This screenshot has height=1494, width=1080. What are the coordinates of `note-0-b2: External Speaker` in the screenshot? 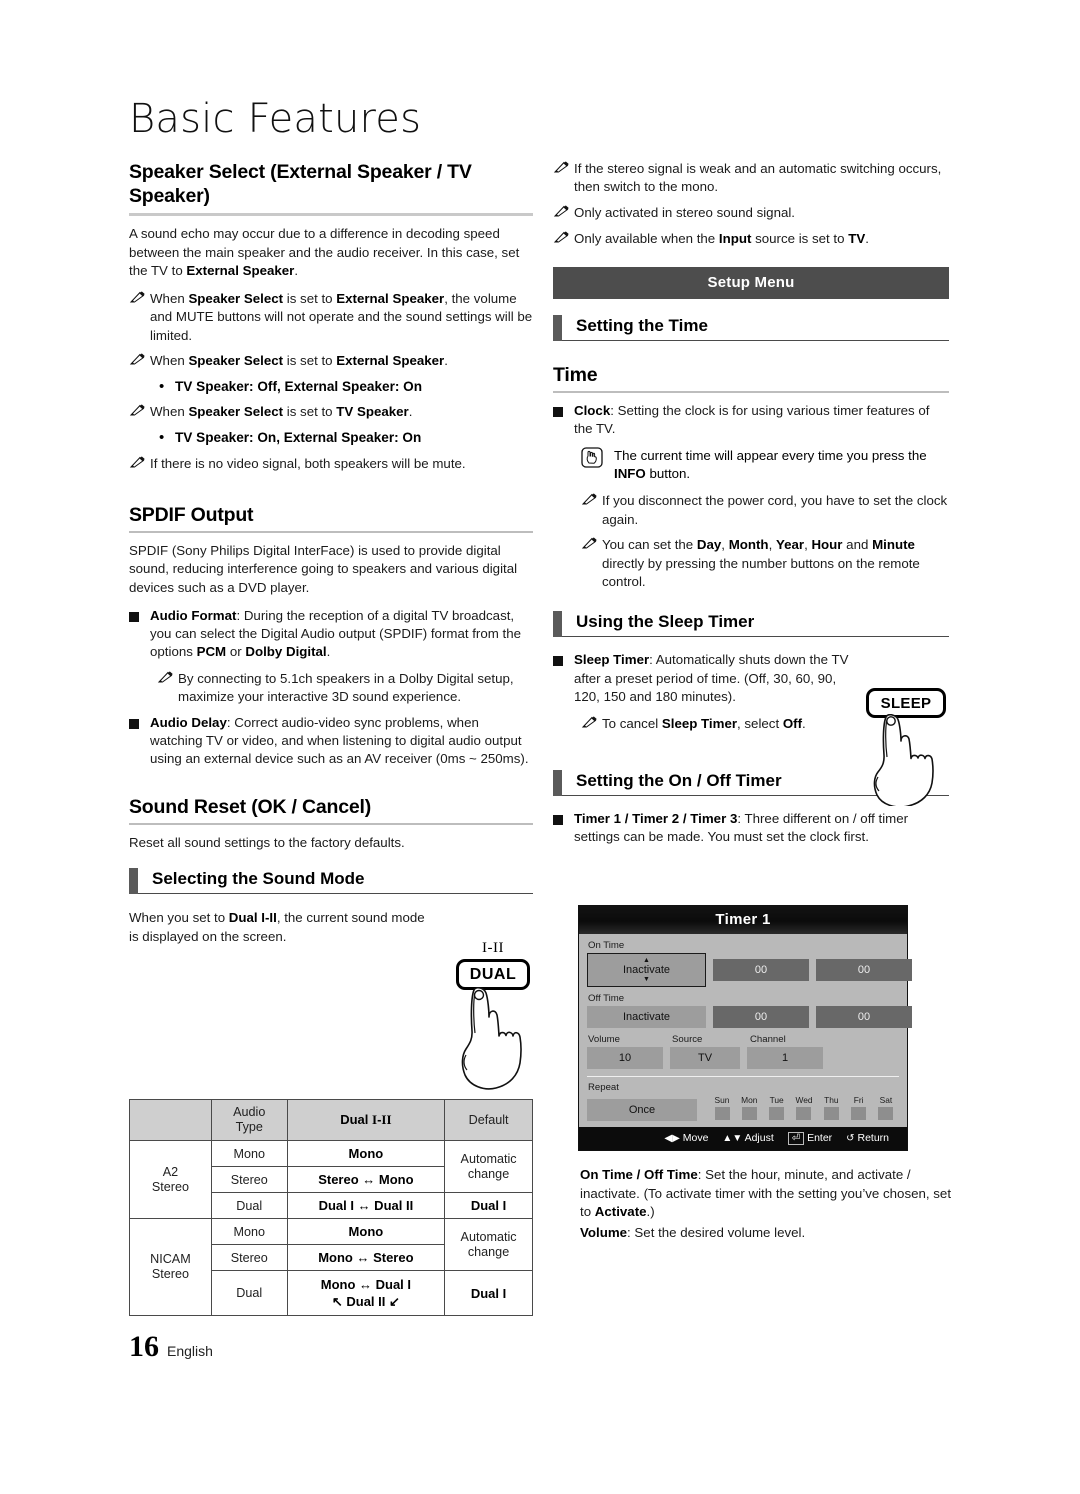 It's located at (390, 298).